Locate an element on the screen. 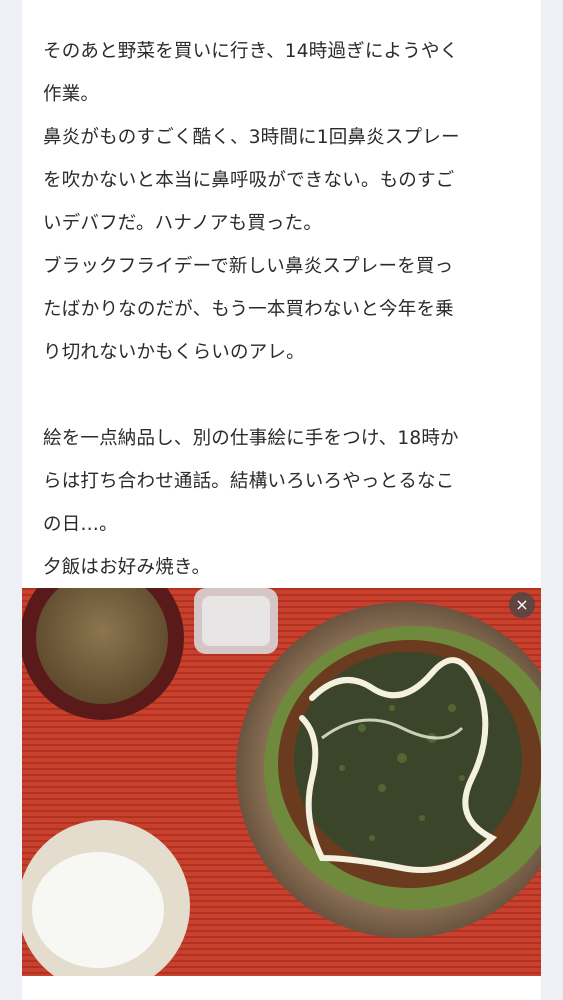 The image size is (563, 1000). text-line: いデバフだ。ハナノアも買った。 is located at coordinates (183, 223).